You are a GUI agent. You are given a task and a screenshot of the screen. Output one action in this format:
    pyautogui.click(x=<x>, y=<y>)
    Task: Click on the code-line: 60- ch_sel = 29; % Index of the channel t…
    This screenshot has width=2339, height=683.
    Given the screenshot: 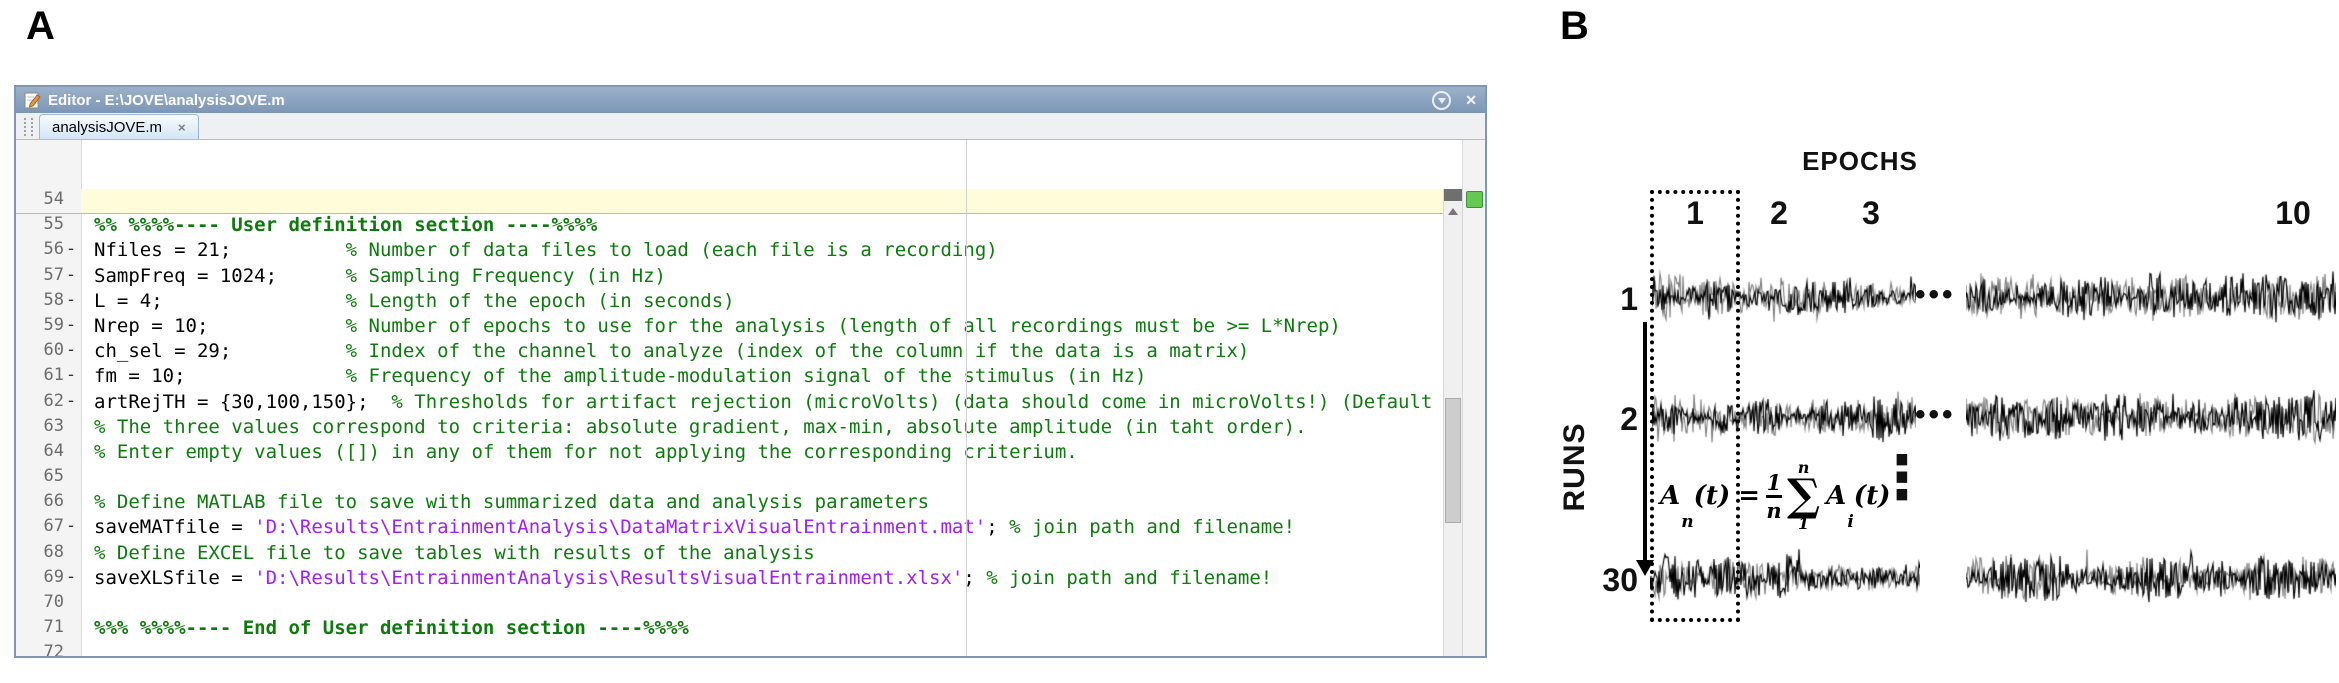 What is the action you would take?
    pyautogui.click(x=646, y=351)
    